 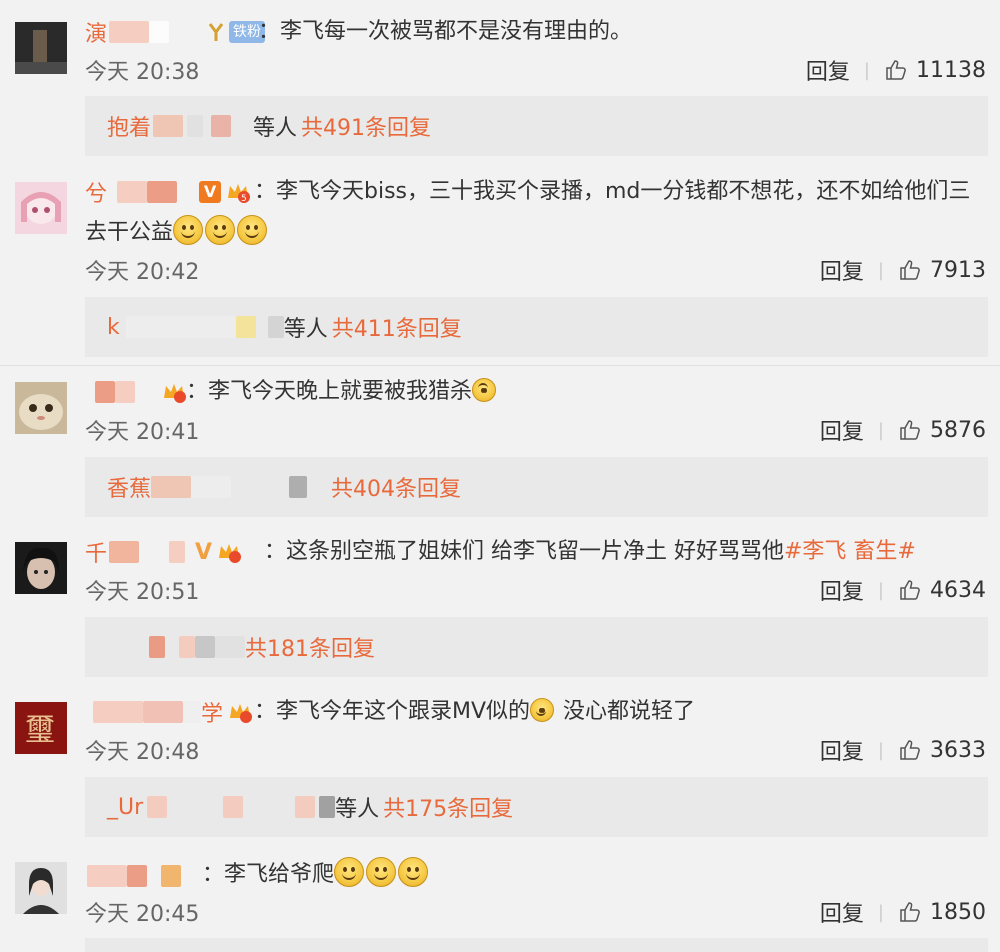 I want to click on reply-count: 共181条回复, so click(x=310, y=647).